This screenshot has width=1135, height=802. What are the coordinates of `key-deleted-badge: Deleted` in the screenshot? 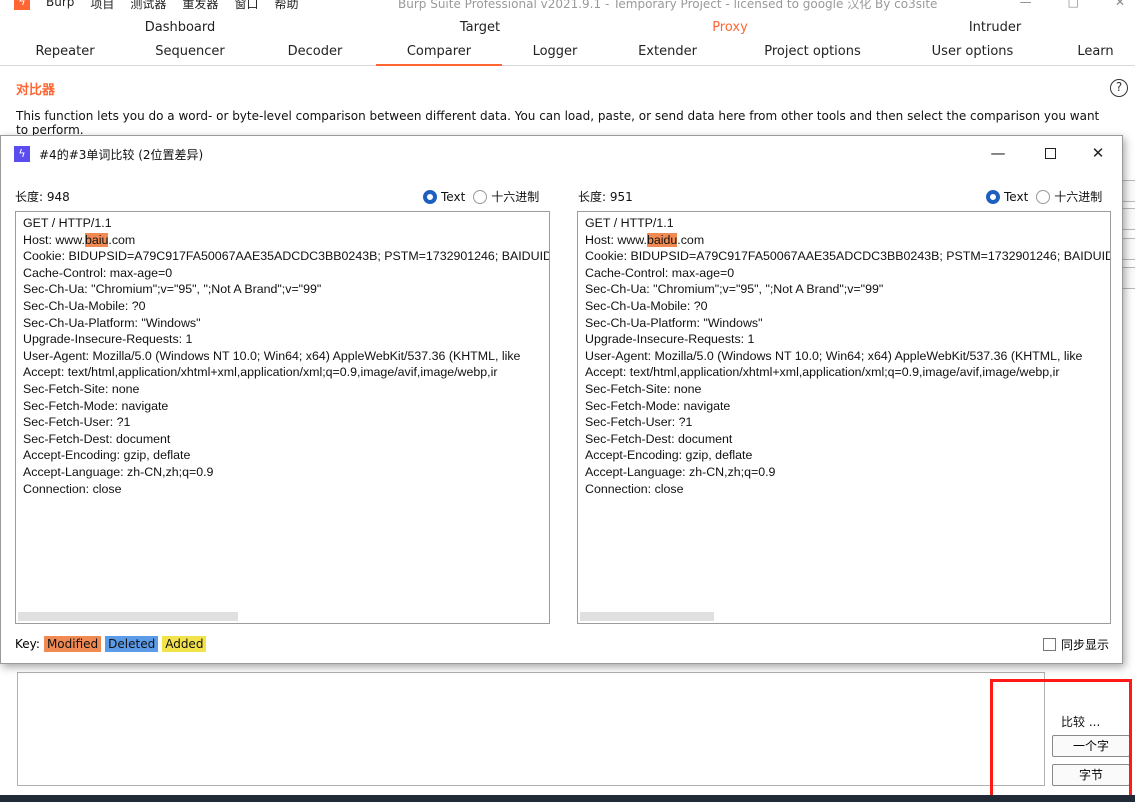 It's located at (132, 644).